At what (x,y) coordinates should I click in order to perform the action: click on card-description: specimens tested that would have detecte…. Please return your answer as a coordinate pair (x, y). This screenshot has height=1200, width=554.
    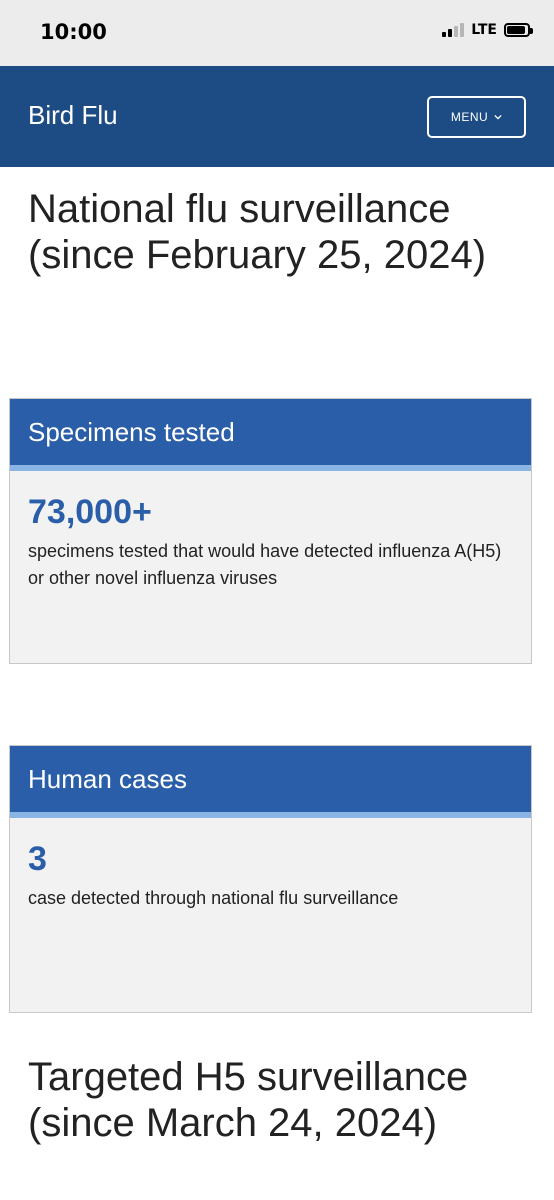
    Looking at the image, I should click on (265, 564).